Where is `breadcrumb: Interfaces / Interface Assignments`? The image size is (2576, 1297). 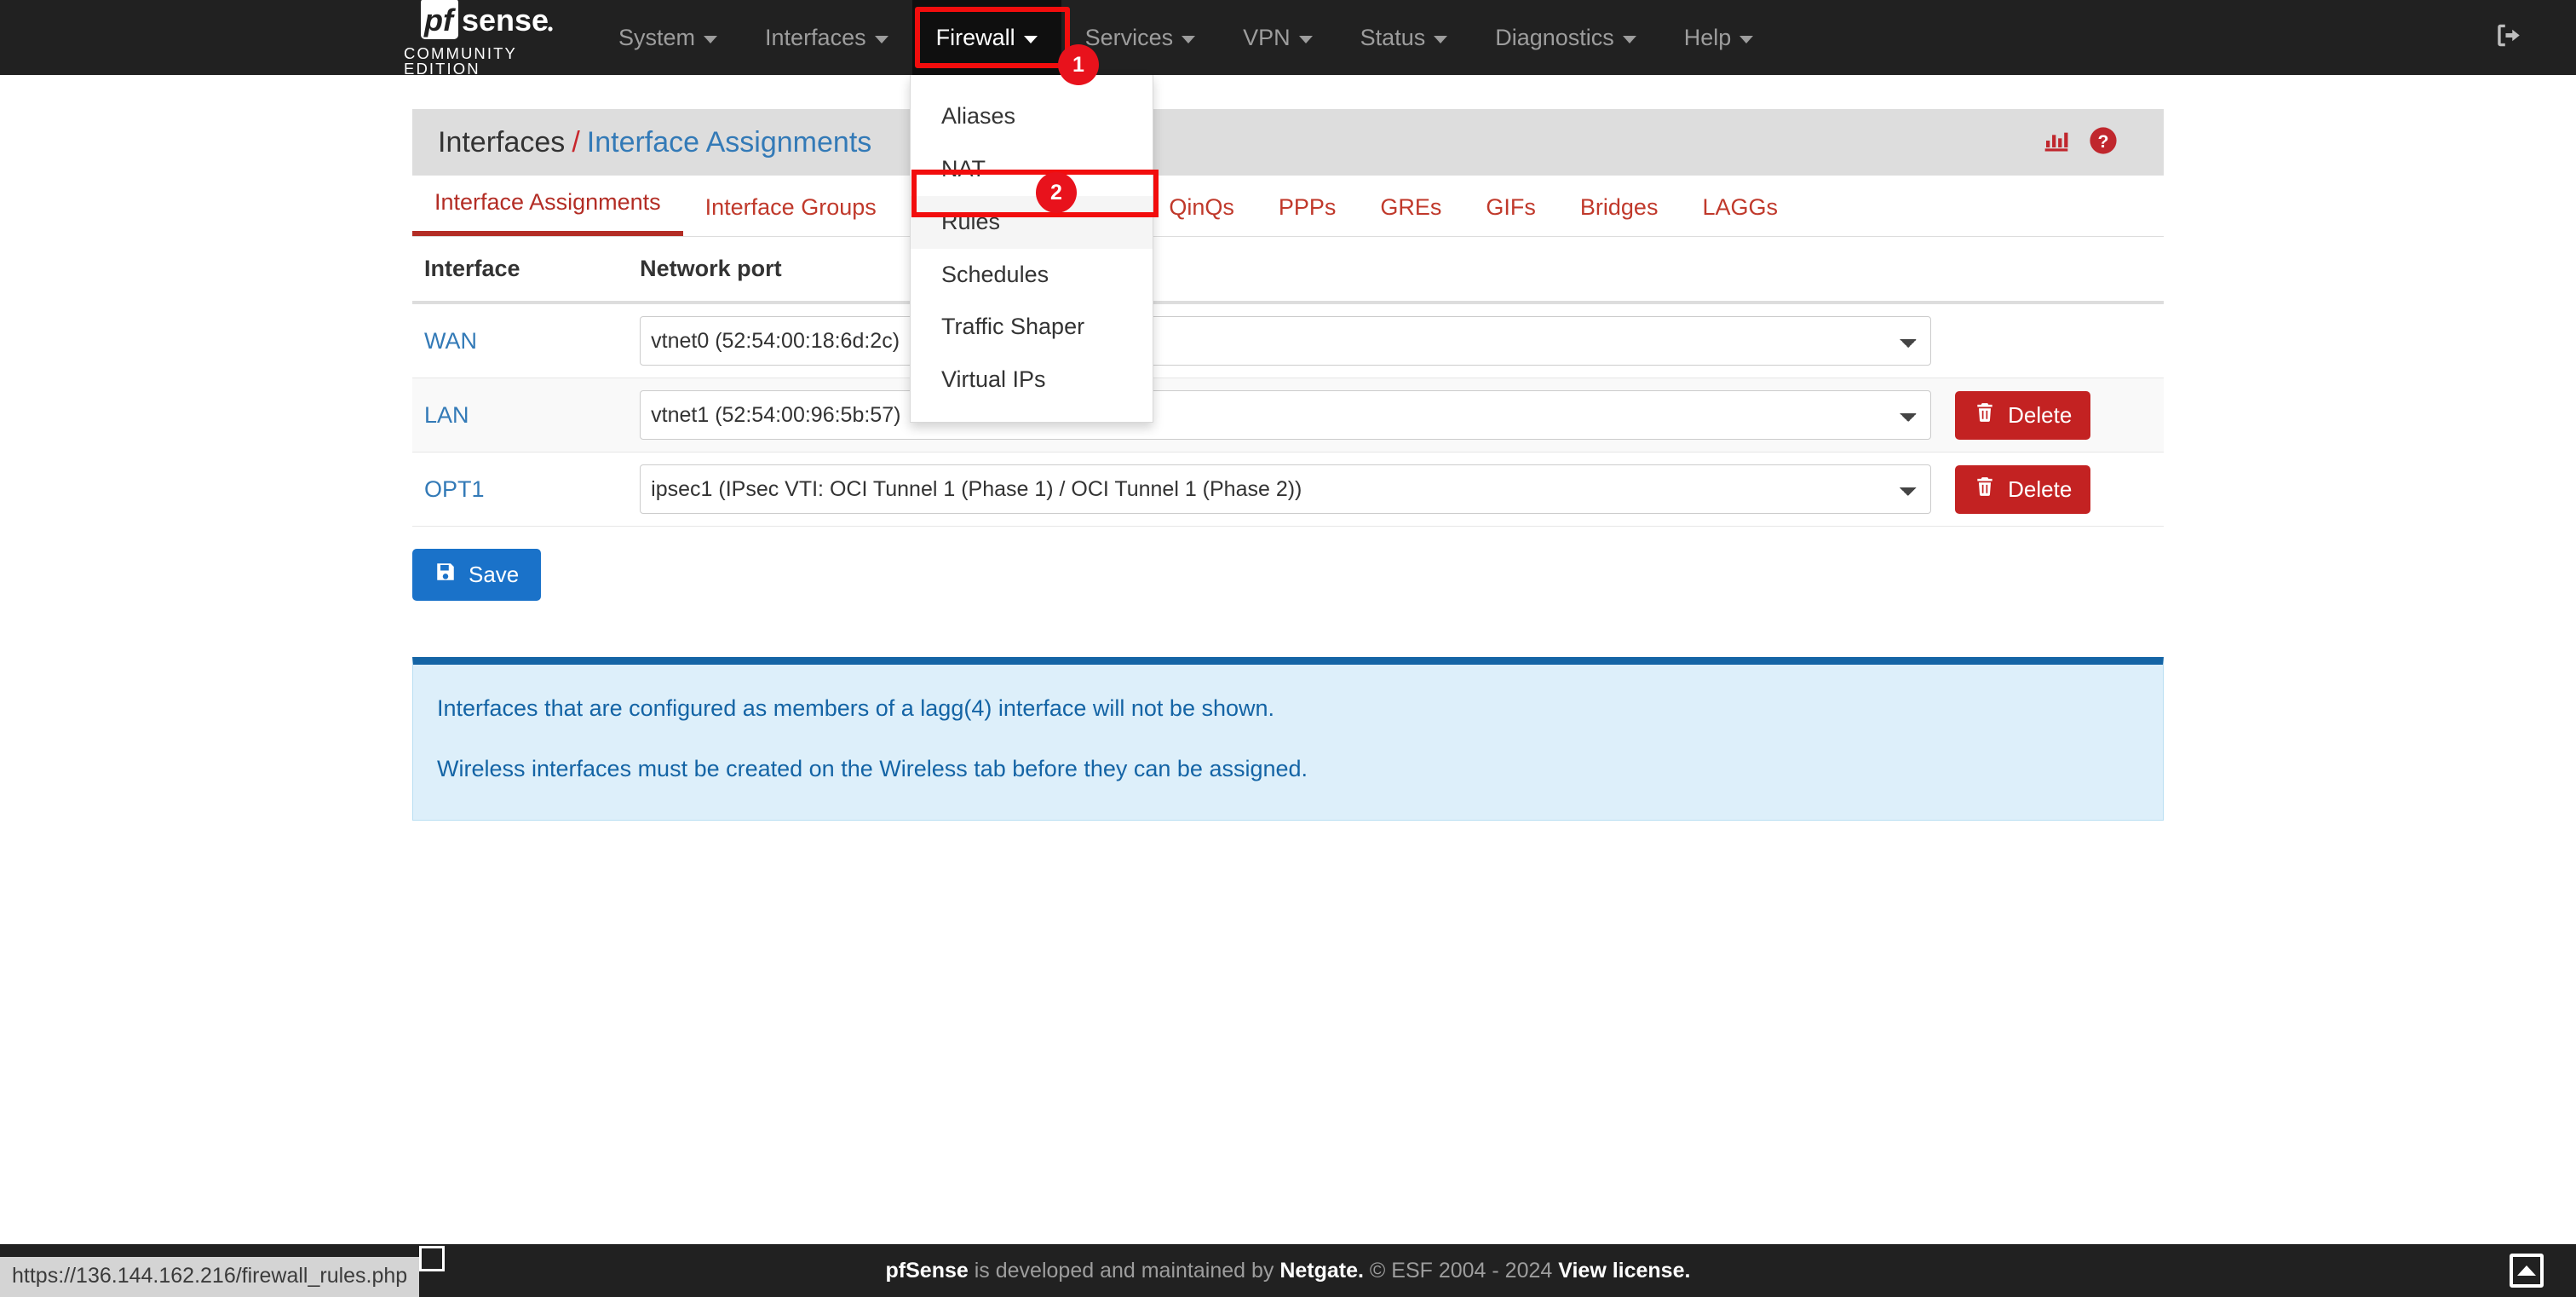 breadcrumb: Interfaces / Interface Assignments is located at coordinates (655, 142).